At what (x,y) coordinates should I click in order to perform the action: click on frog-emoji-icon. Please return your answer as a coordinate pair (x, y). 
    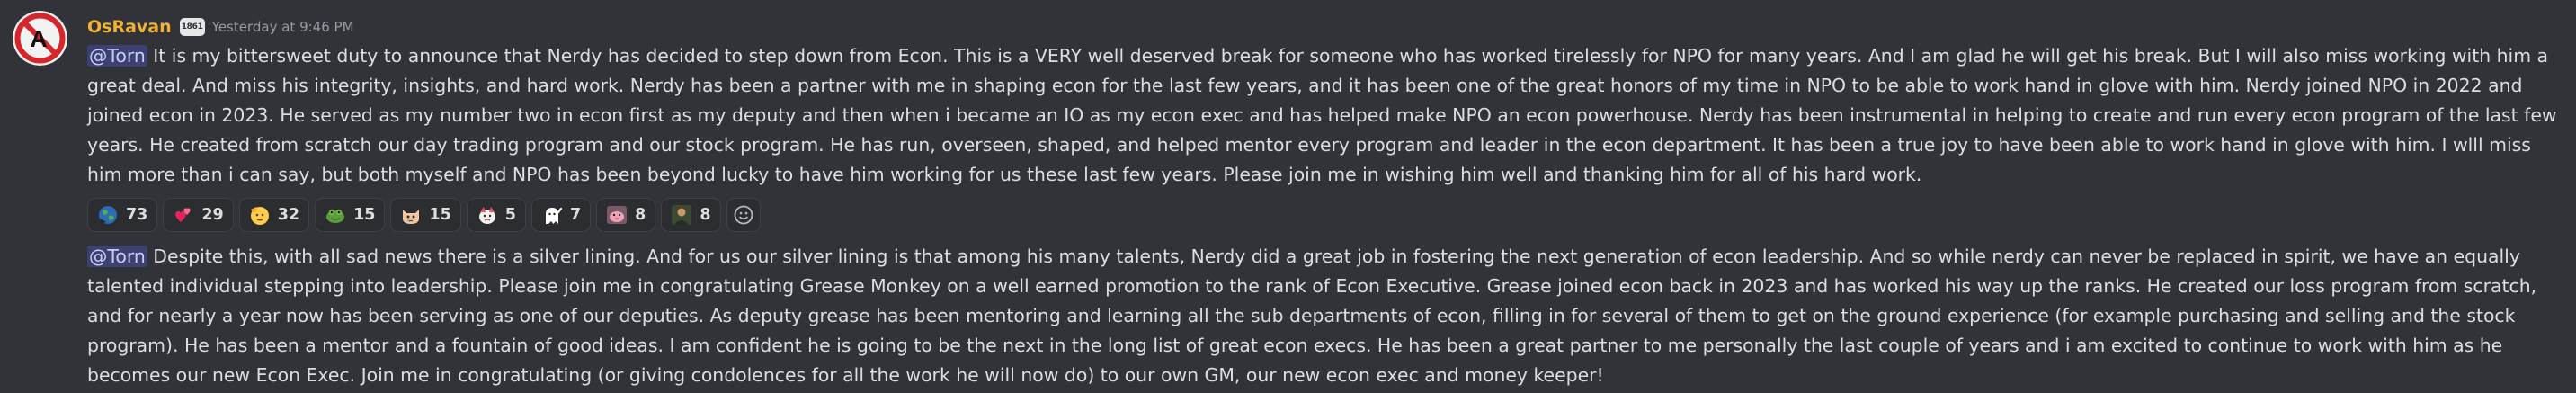
    Looking at the image, I should click on (335, 216).